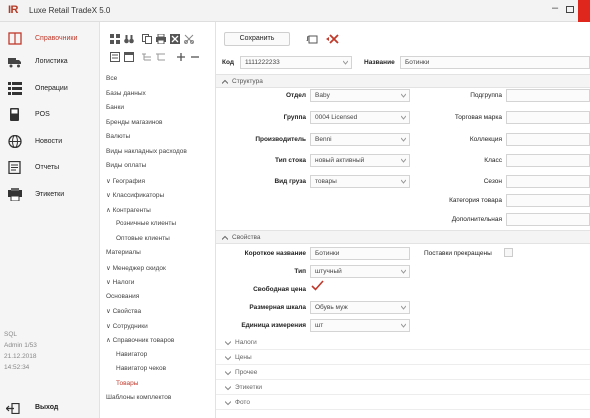 The height and width of the screenshot is (418, 590). What do you see at coordinates (333, 39) in the screenshot?
I see `delete-icon` at bounding box center [333, 39].